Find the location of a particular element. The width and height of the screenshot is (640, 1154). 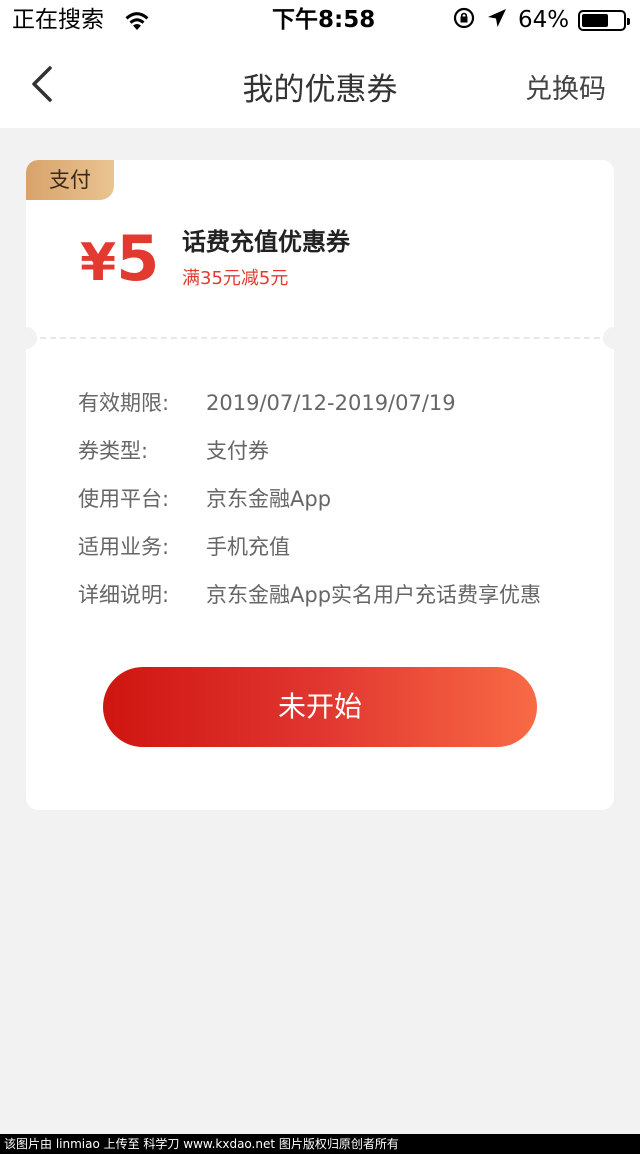

coupon-type-tag: 支付 is located at coordinates (70, 180).